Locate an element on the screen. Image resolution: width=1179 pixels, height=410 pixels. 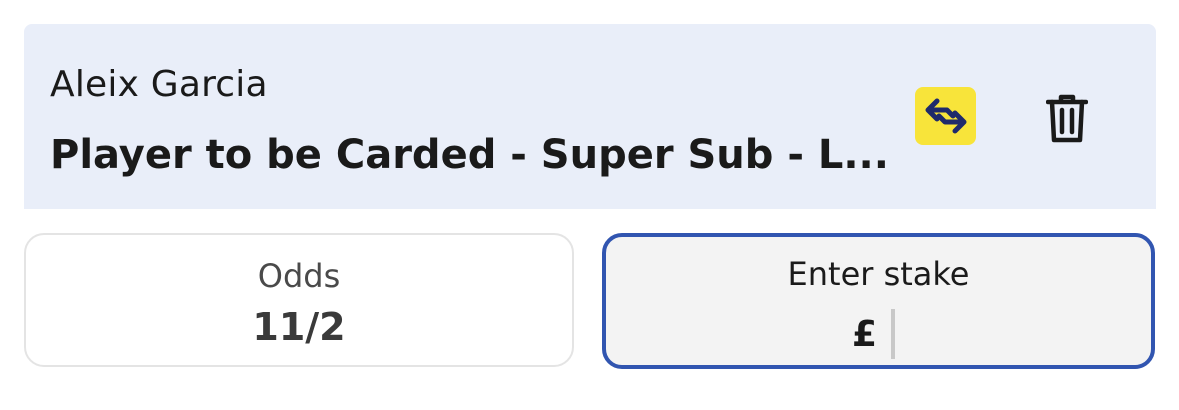
stake-input-row: £ is located at coordinates (878, 334).